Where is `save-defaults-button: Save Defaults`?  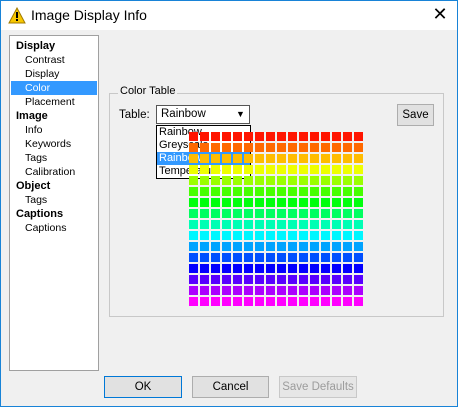
save-defaults-button: Save Defaults is located at coordinates (318, 387).